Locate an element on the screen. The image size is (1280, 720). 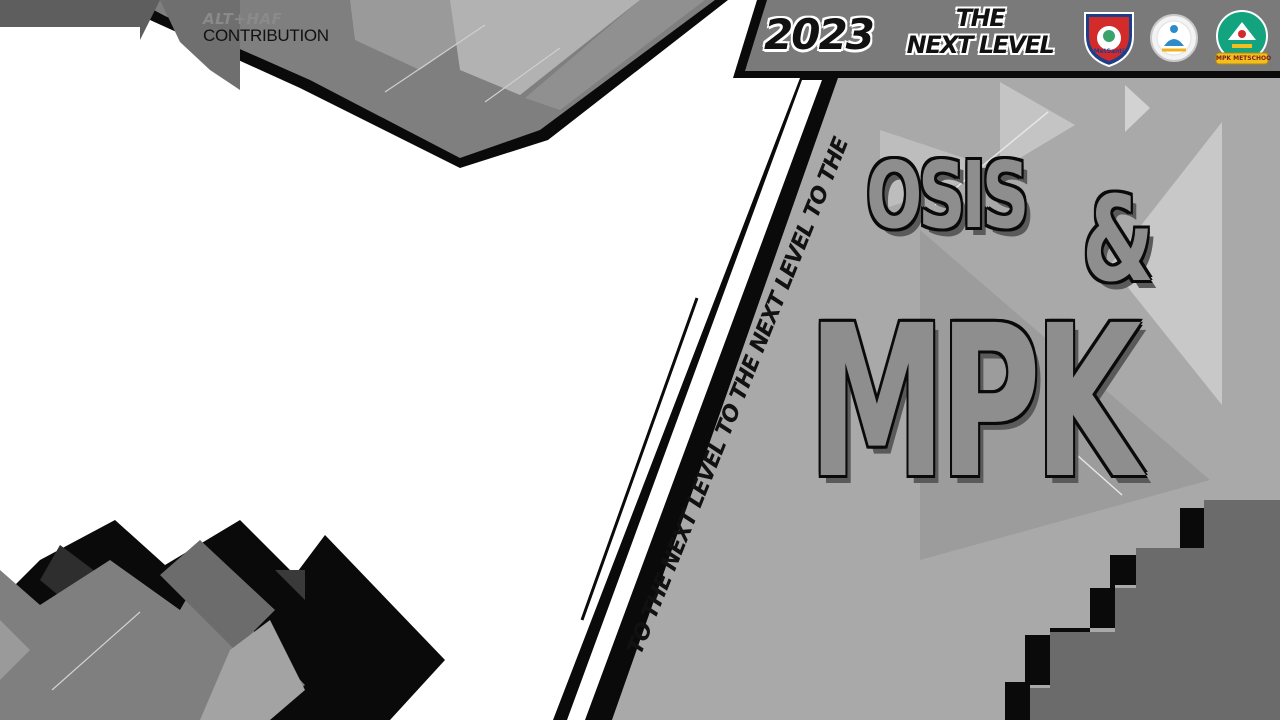
shield-logo-label: MetSanti is located at coordinates (1109, 51).